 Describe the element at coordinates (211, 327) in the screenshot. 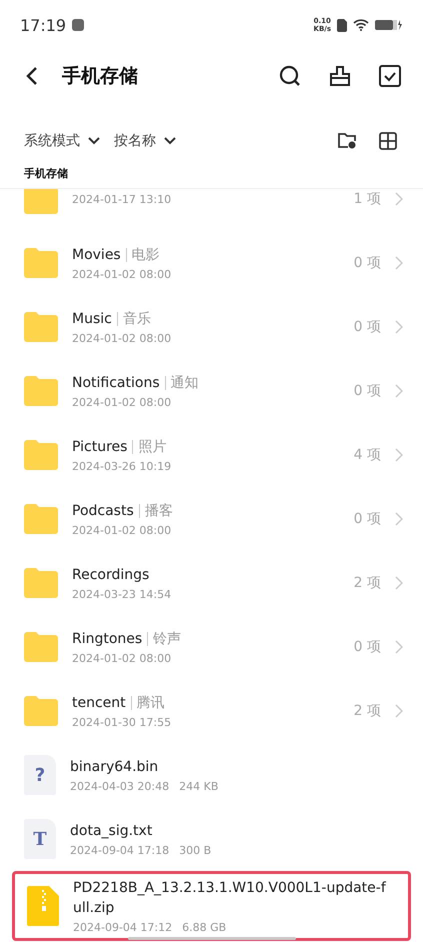

I see `file-row: Music 音乐 2024-01-02 08:00 0 项` at that location.